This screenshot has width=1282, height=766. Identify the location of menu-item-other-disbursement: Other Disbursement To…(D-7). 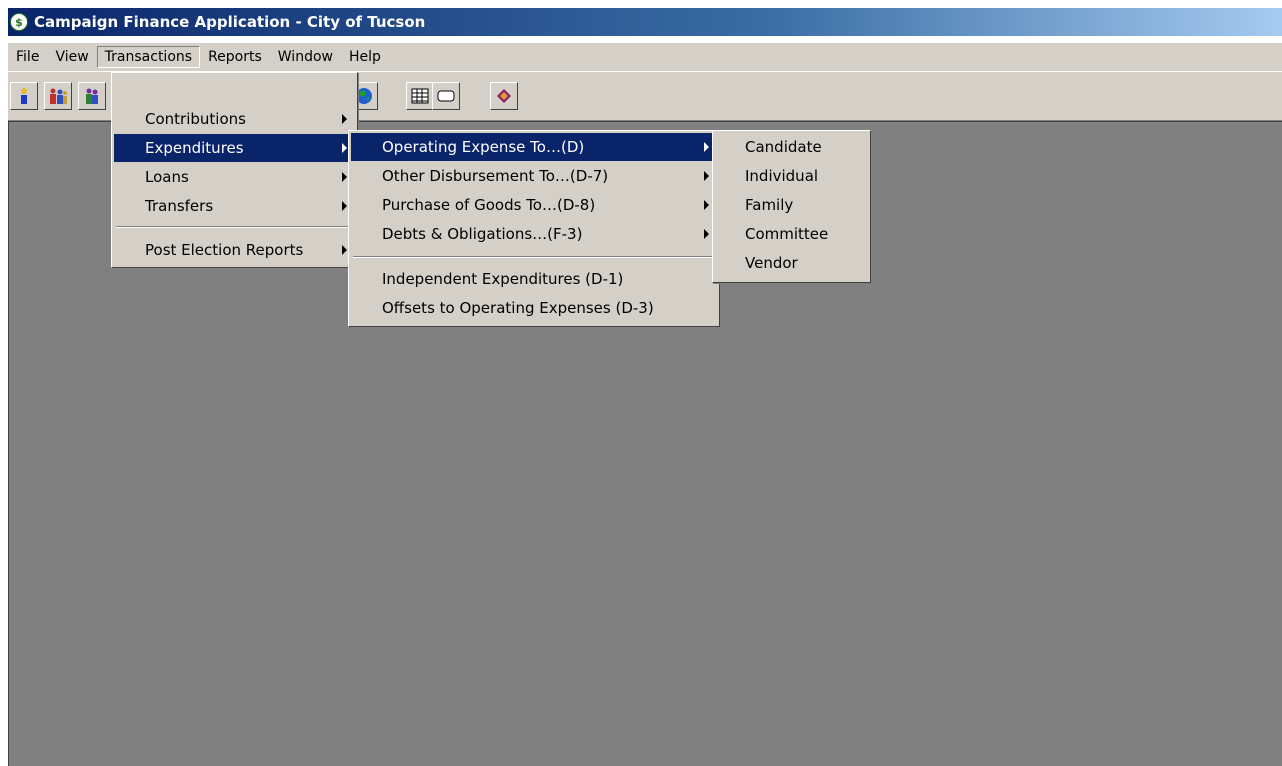
(534, 176).